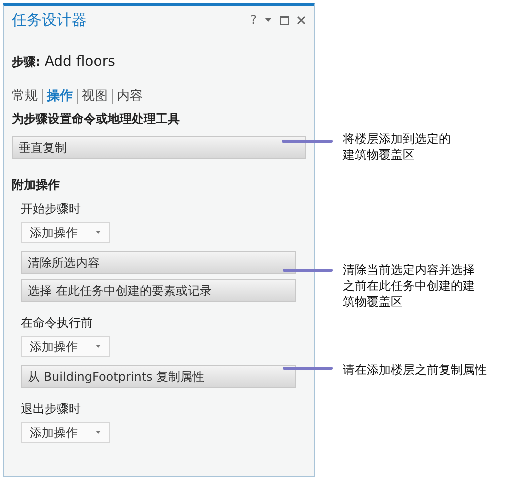  What do you see at coordinates (158, 290) in the screenshot?
I see `action-button: 选择 在此任务中创建的要素或记录` at bounding box center [158, 290].